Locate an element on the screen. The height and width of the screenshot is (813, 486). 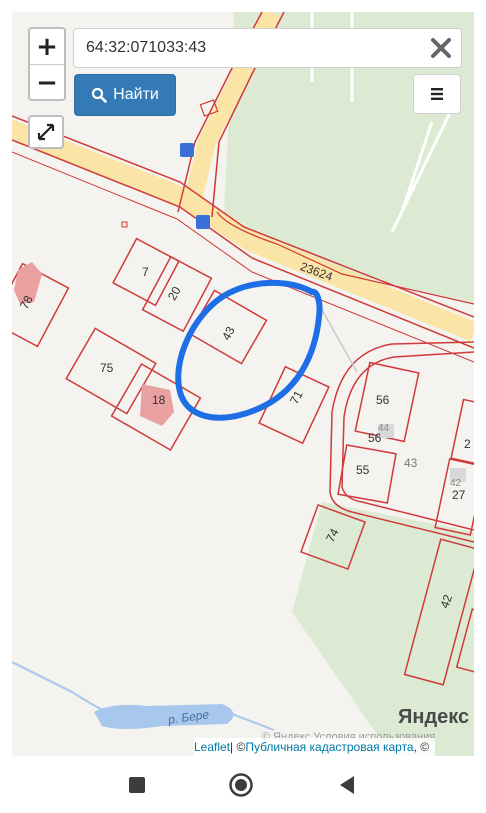
search-input: 64:32:071033:43 is located at coordinates (247, 48).